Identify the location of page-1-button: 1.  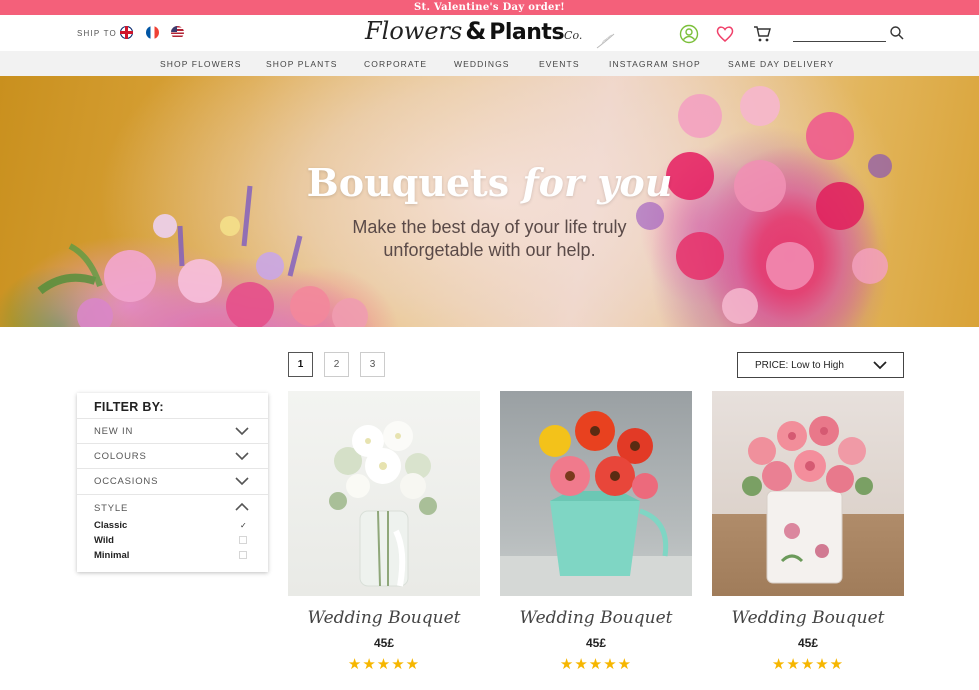
(300, 364).